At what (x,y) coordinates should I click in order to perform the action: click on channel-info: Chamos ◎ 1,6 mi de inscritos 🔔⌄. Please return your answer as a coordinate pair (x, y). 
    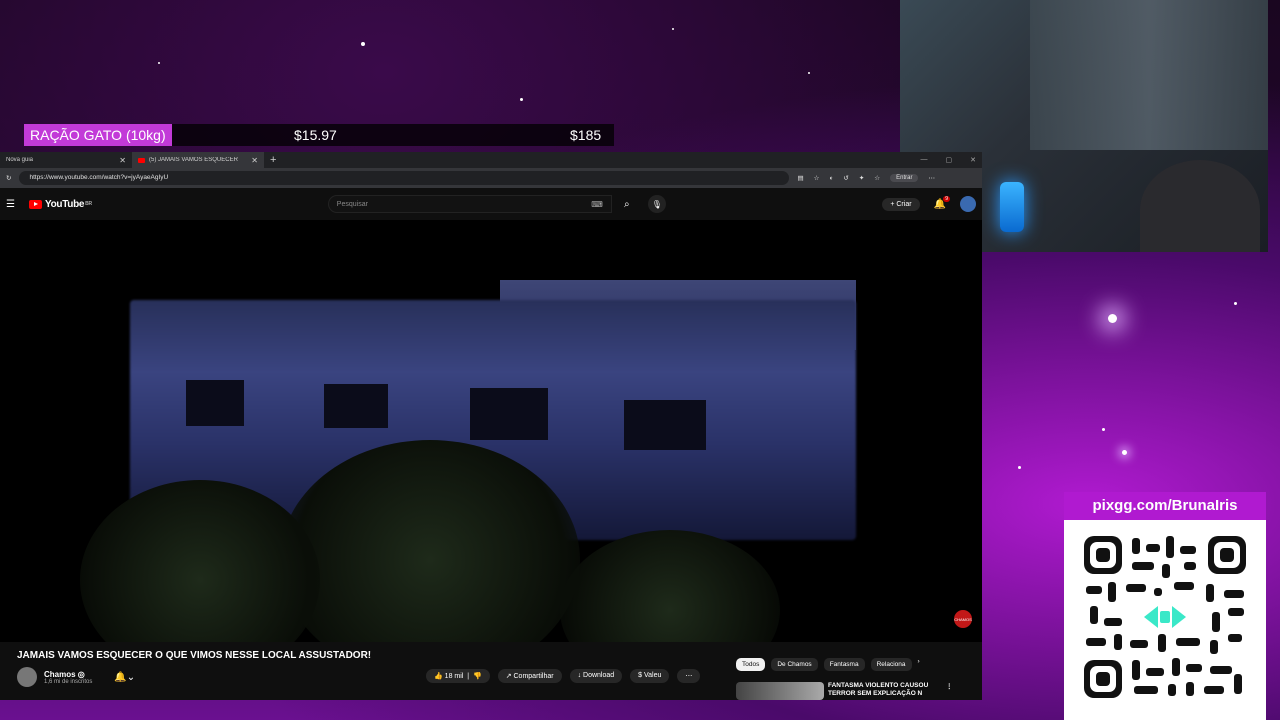
    Looking at the image, I should click on (76, 677).